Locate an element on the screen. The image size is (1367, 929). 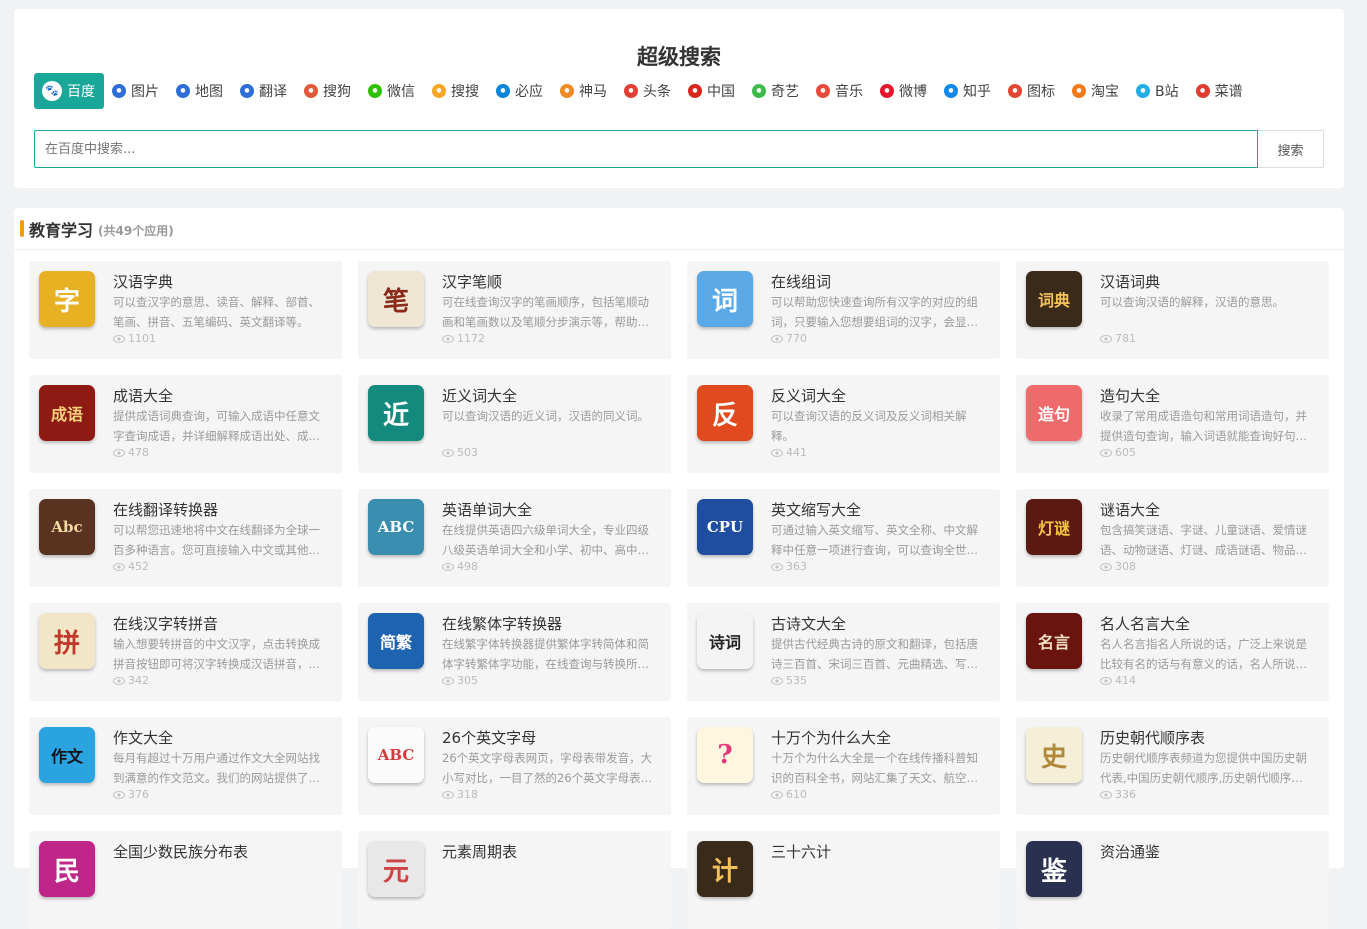
app-card: 计三十六计 is located at coordinates (843, 880).